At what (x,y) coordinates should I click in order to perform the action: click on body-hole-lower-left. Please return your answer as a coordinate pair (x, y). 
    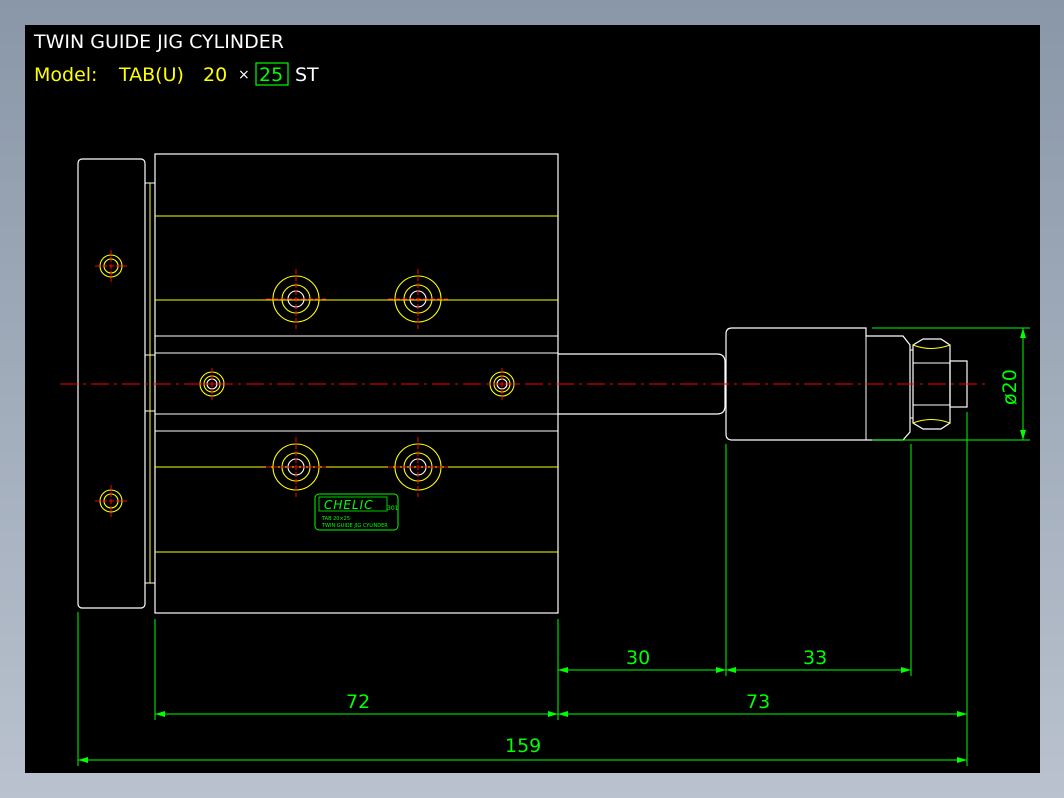
    Looking at the image, I should click on (296, 467).